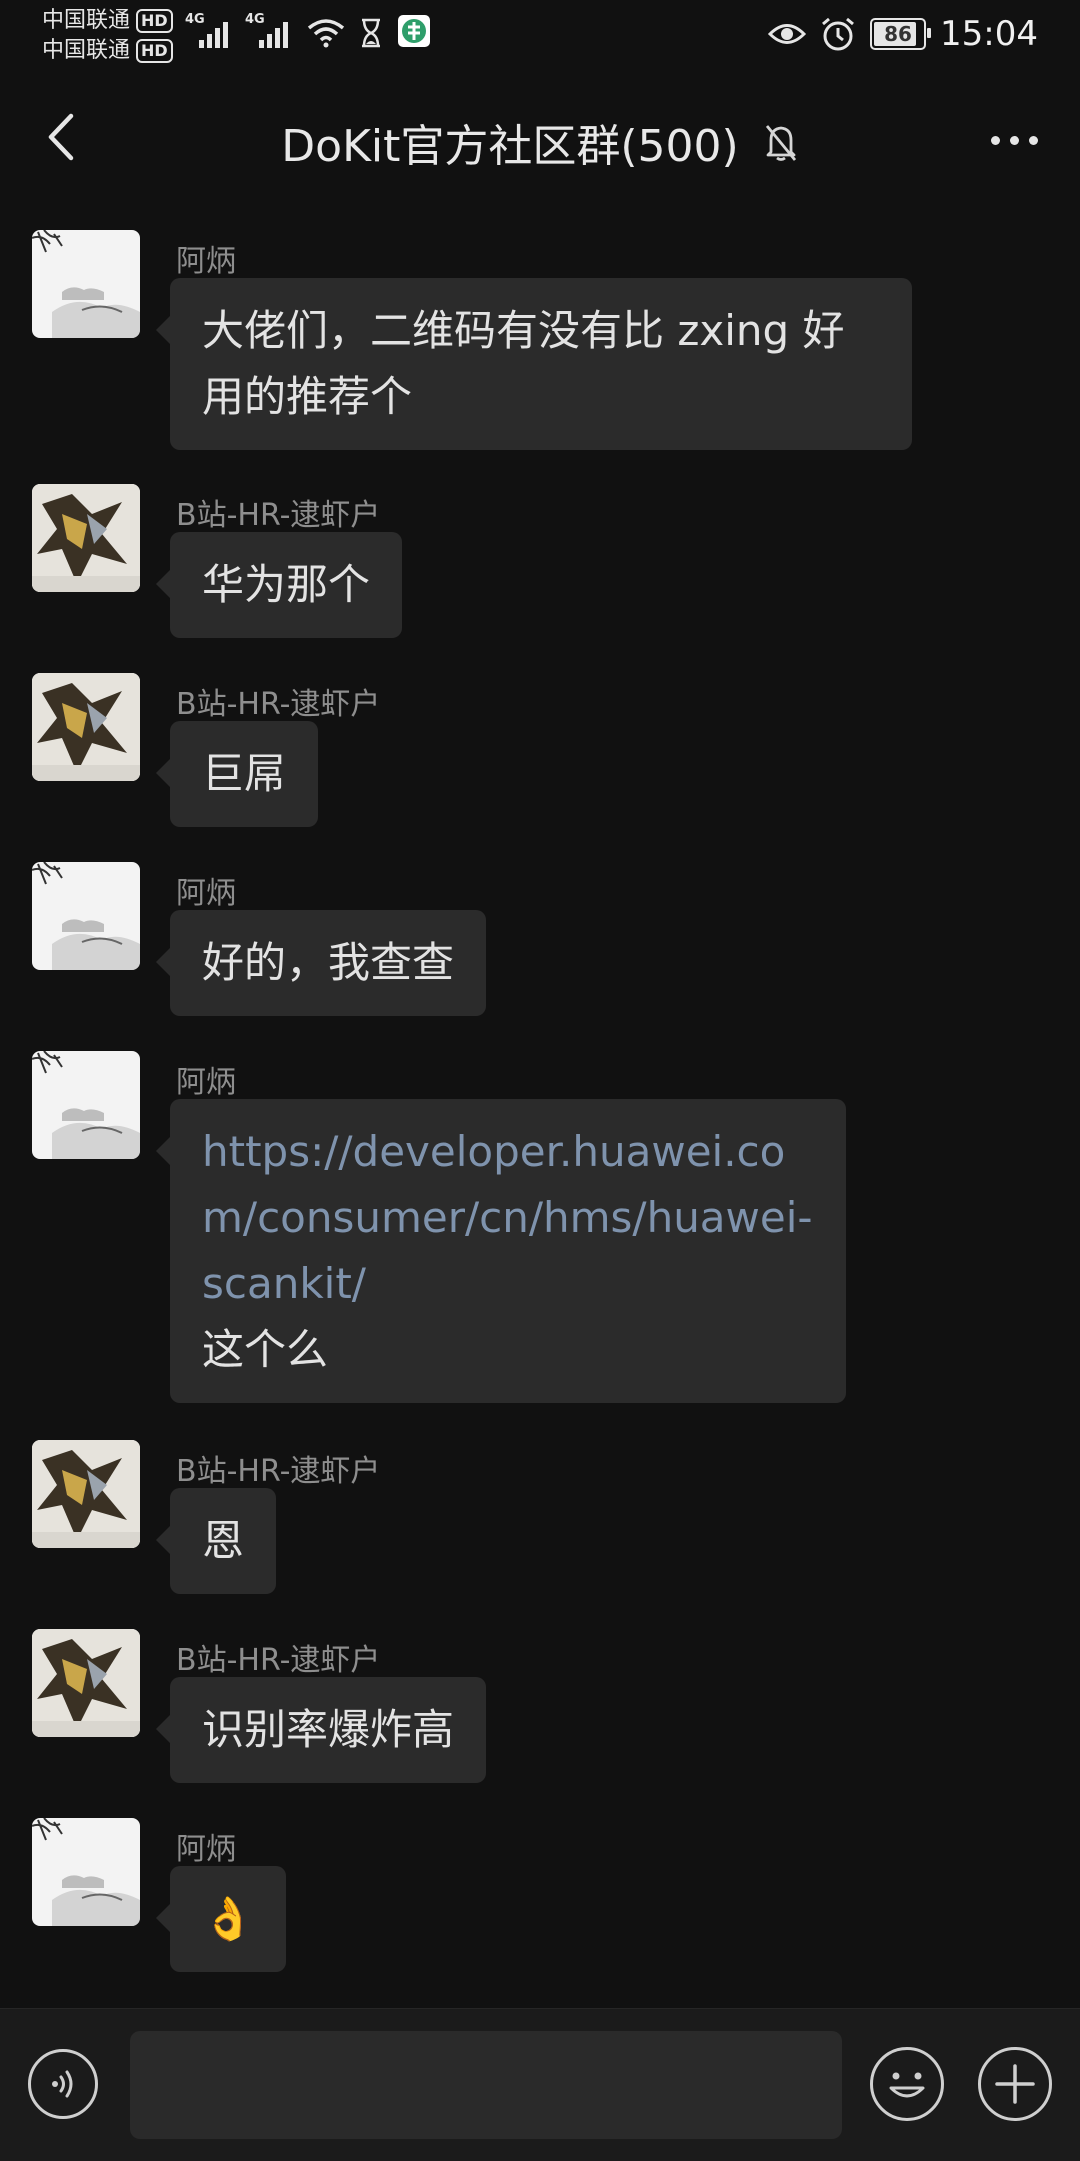 This screenshot has height=2161, width=1080. Describe the element at coordinates (898, 34) in the screenshot. I see `battery-level: 86` at that location.